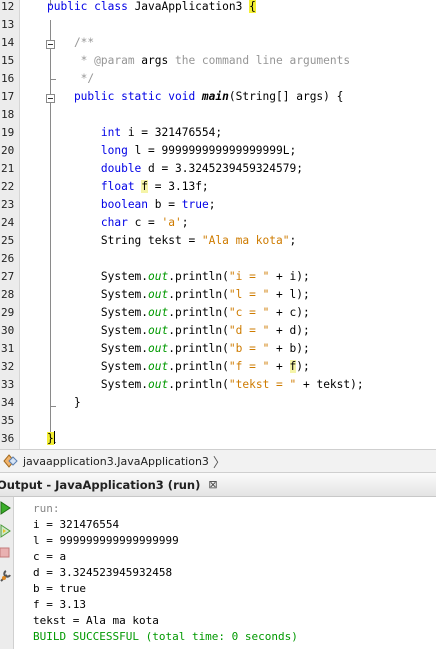 The height and width of the screenshot is (649, 436). I want to click on code-line: 20 long l = 999999999999999999L;, so click(218, 151).